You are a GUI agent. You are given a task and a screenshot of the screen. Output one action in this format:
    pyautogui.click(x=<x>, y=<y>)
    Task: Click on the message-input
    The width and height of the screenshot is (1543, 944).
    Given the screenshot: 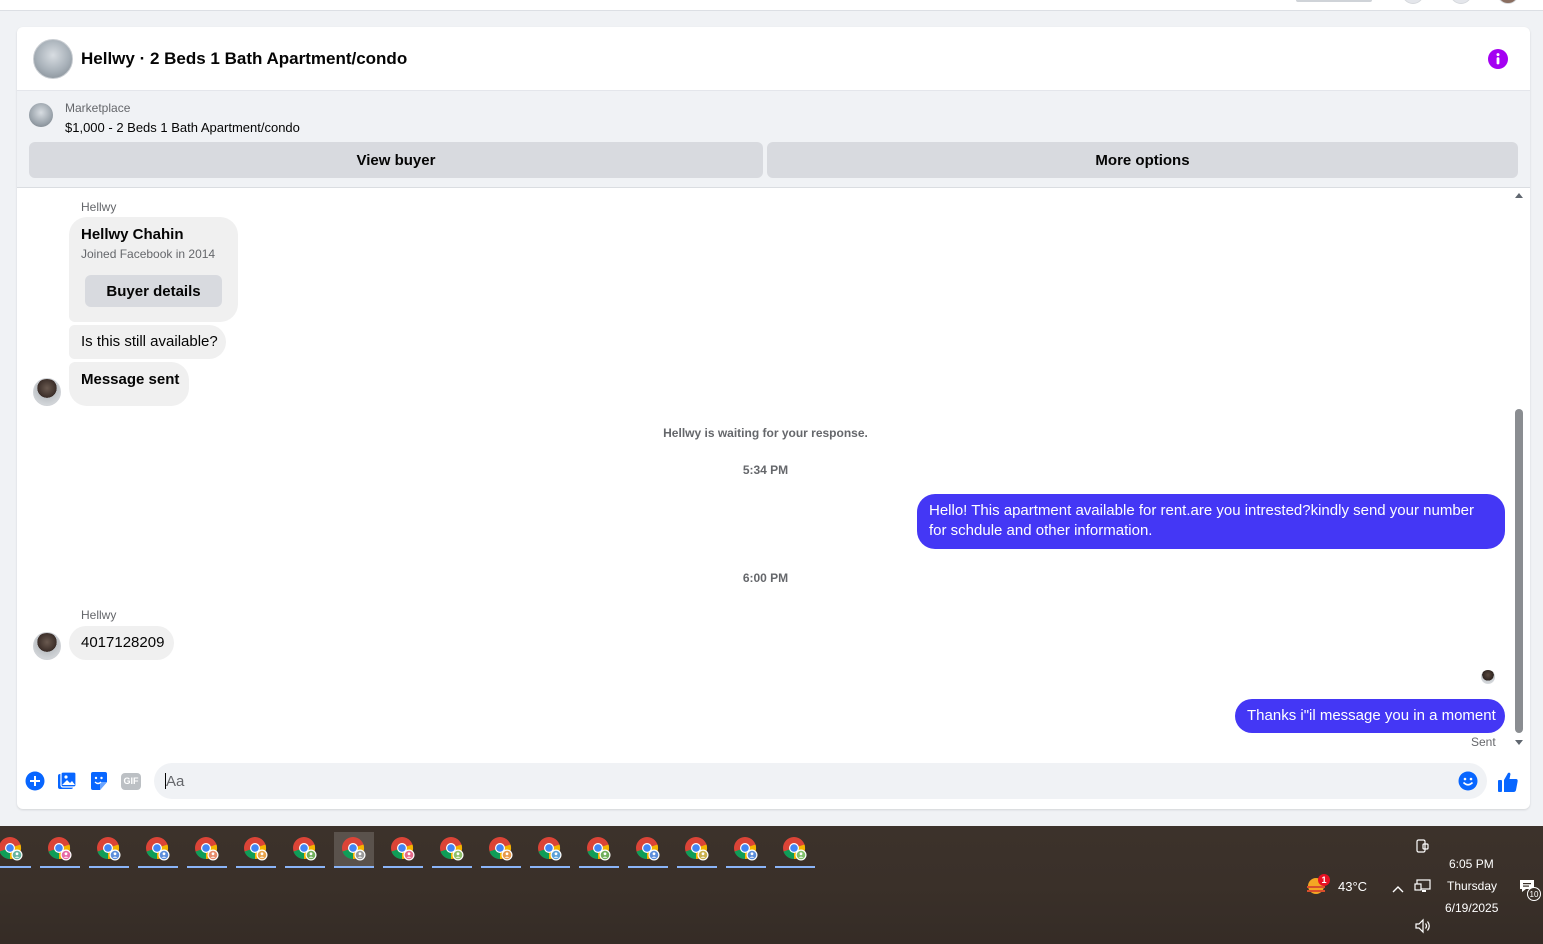 What is the action you would take?
    pyautogui.click(x=801, y=781)
    